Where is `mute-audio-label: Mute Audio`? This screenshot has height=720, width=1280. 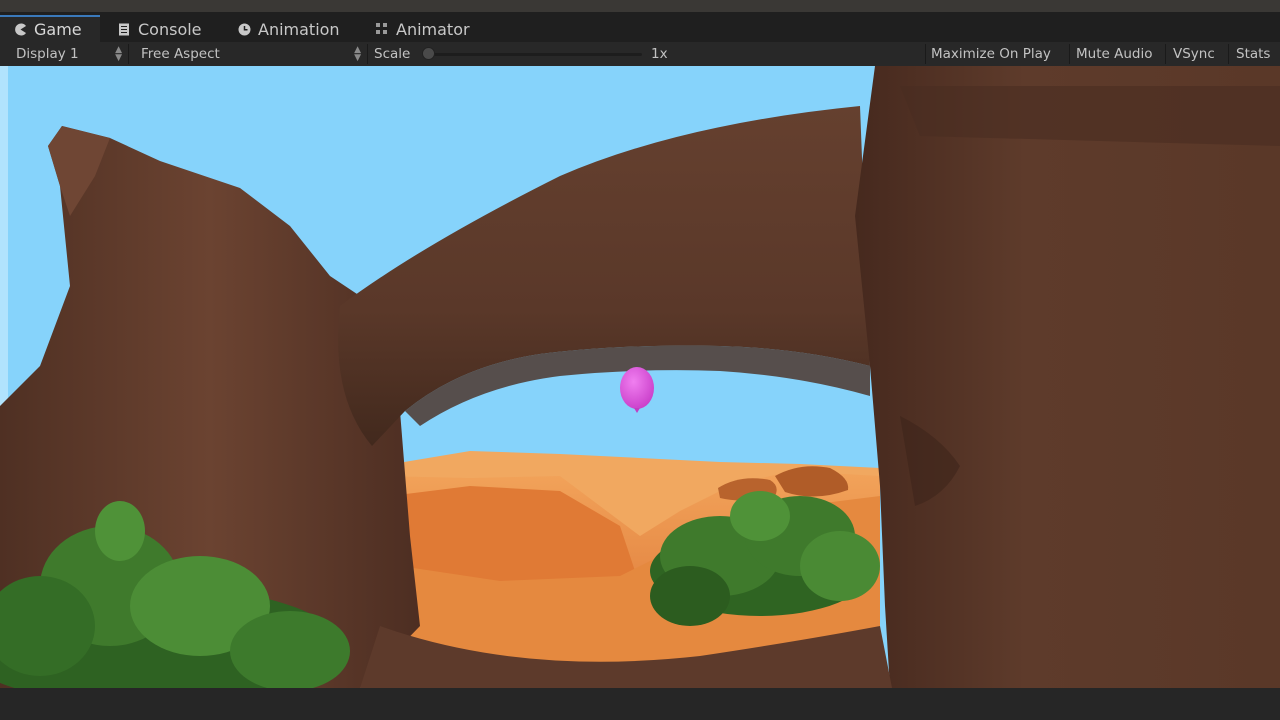
mute-audio-label: Mute Audio is located at coordinates (1114, 54).